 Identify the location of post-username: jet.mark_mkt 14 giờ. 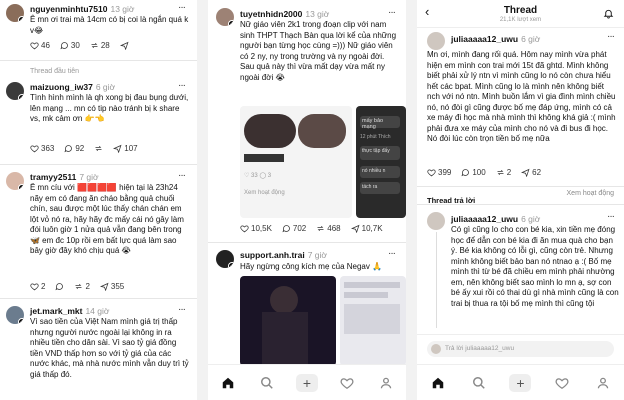
(69, 311).